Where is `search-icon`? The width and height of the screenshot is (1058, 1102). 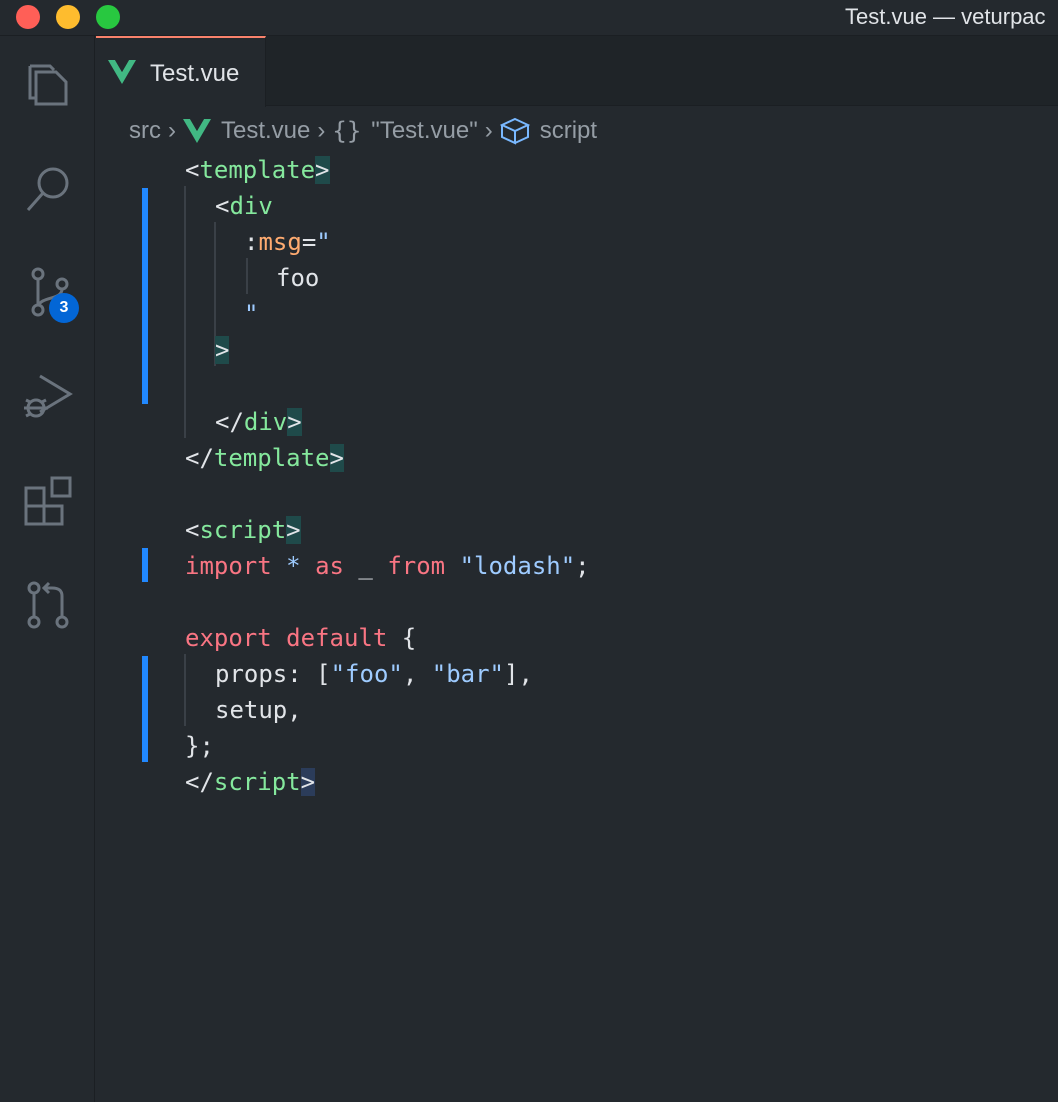
search-icon is located at coordinates (48, 188).